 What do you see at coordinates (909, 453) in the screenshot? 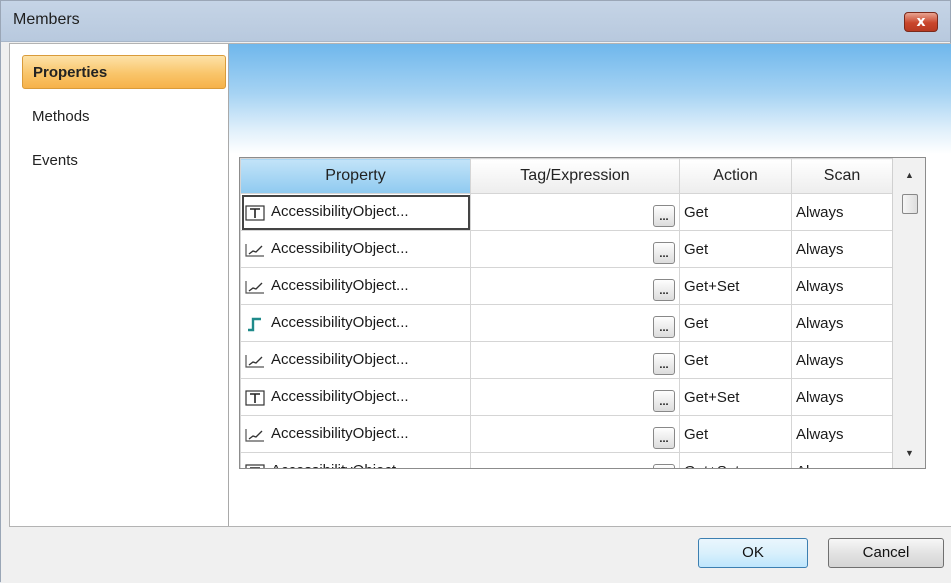
I see `scroll-down-icon: ▼` at bounding box center [909, 453].